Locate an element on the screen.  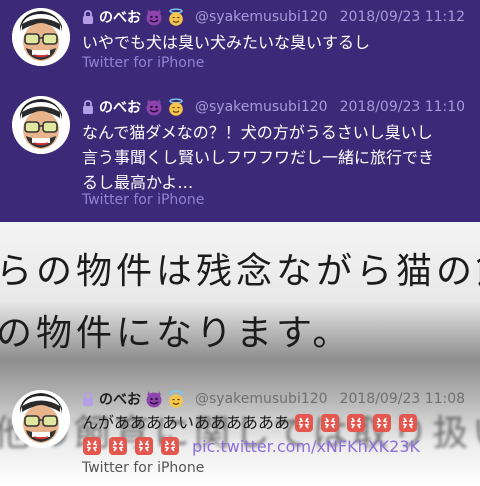
timestamp: 2018/09/23 11:08 is located at coordinates (403, 399).